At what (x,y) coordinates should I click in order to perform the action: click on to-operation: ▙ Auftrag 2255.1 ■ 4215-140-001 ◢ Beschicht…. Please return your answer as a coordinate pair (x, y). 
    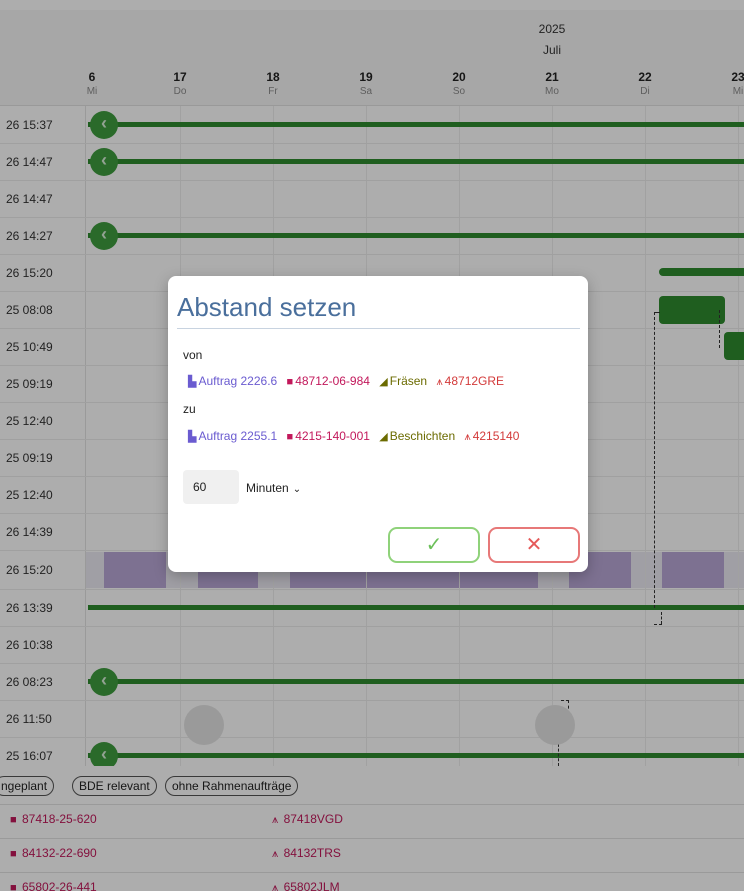
    Looking at the image, I should click on (353, 436).